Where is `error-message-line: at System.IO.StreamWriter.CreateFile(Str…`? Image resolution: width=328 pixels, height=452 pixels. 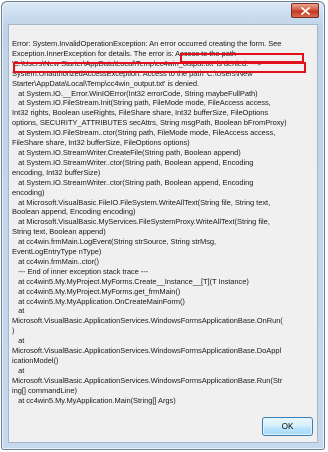
error-message-line: at System.IO.StreamWriter.CreateFile(Str… is located at coordinates (126, 152).